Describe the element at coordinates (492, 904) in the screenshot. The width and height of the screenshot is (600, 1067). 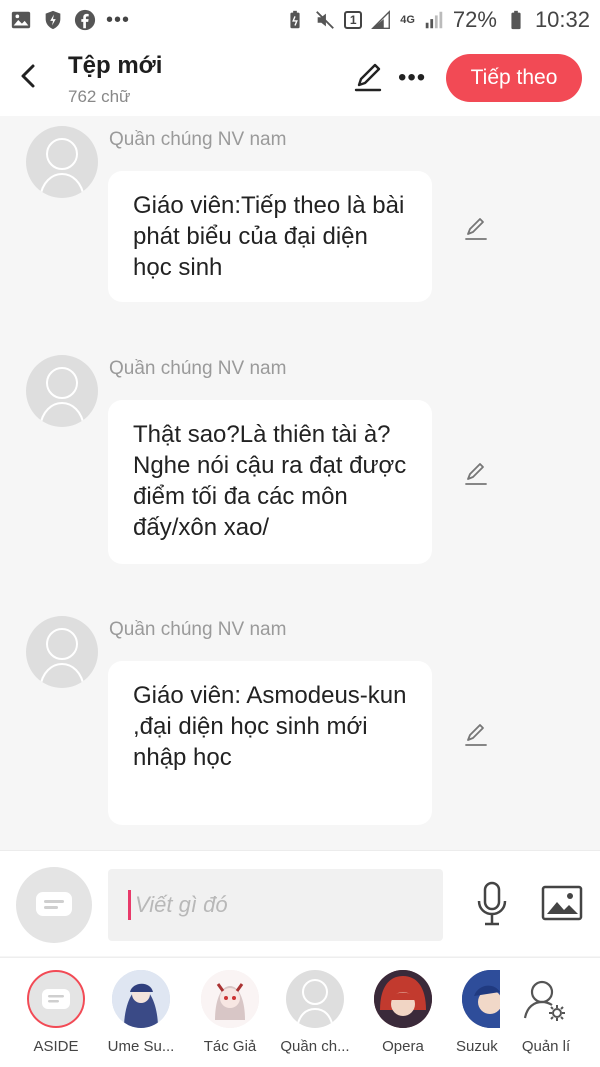
I see `microphone-icon` at that location.